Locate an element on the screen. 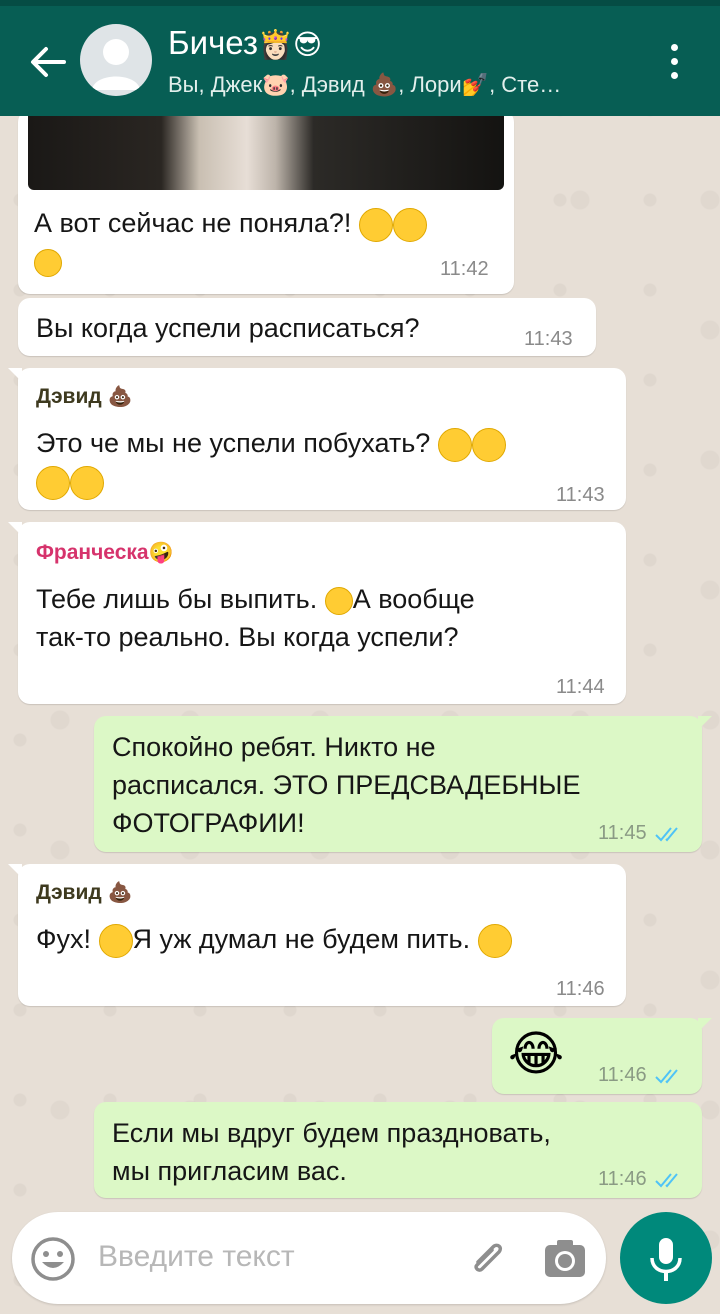 This screenshot has height=1314, width=720. astonished-emoji-icon is located at coordinates (375, 224).